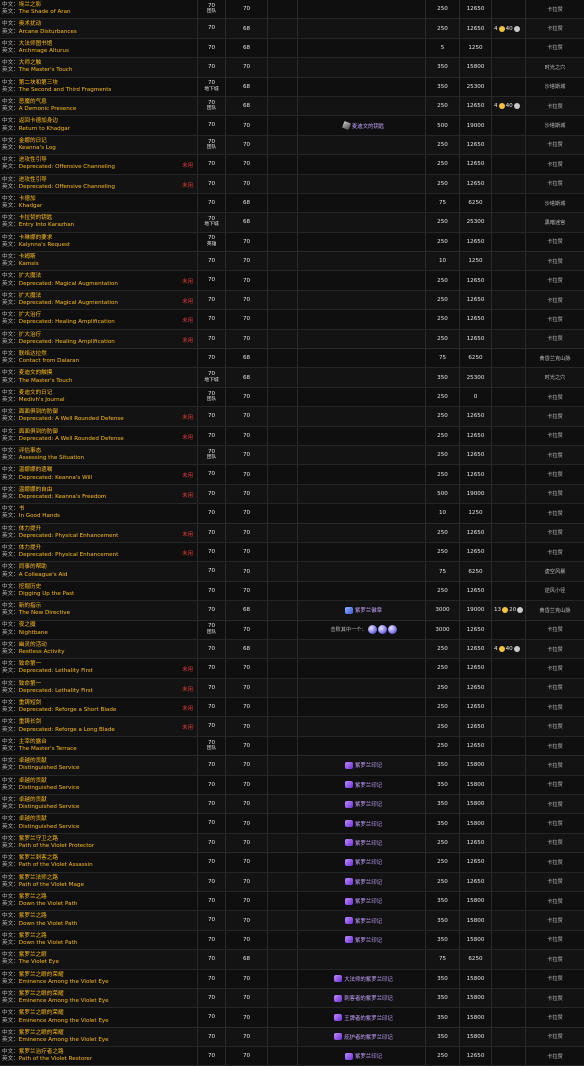  Describe the element at coordinates (36, 373) in the screenshot. I see `quest-name-cn-link: 麦迪文的触摸` at that location.